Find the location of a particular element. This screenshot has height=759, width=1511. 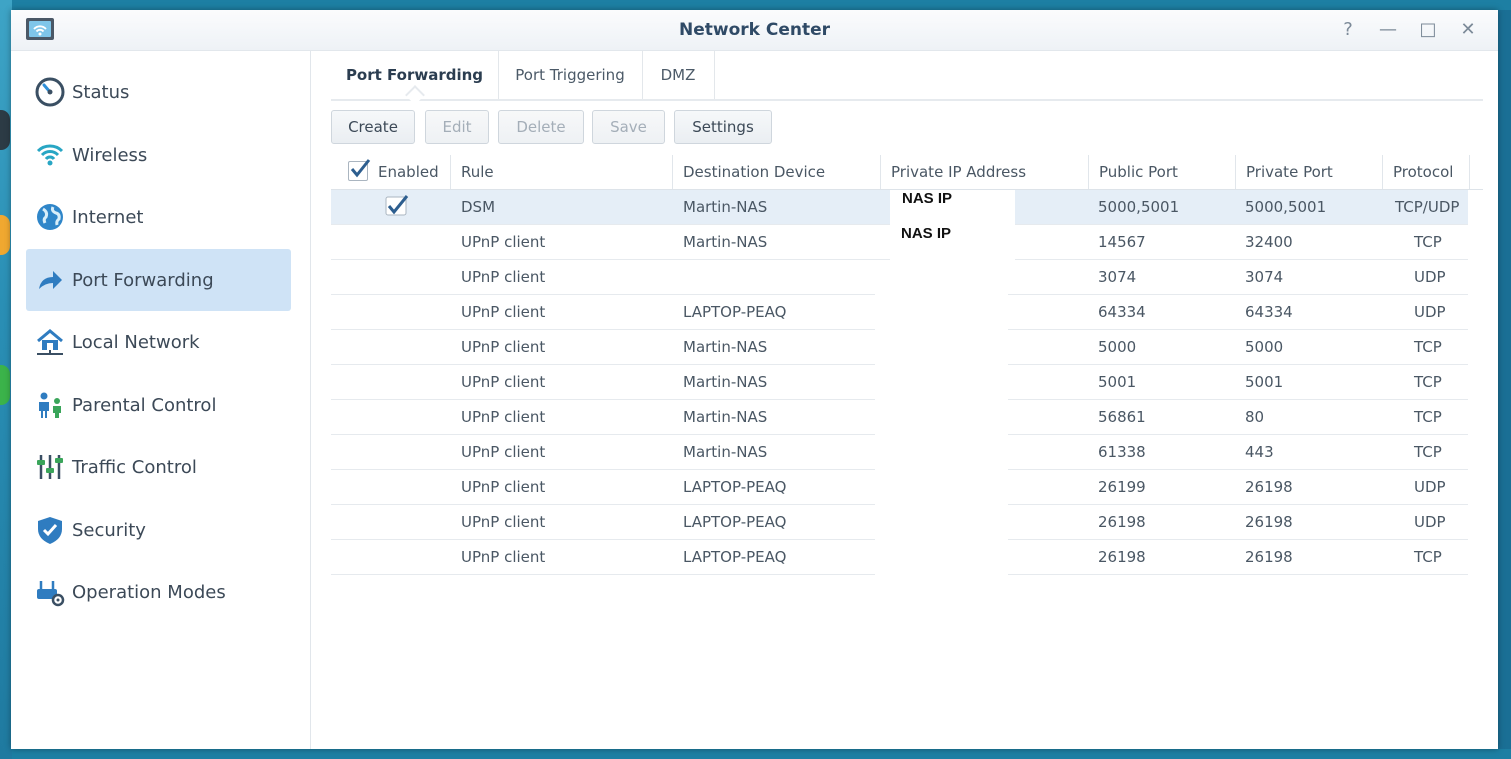

shield-icon is located at coordinates (50, 530).